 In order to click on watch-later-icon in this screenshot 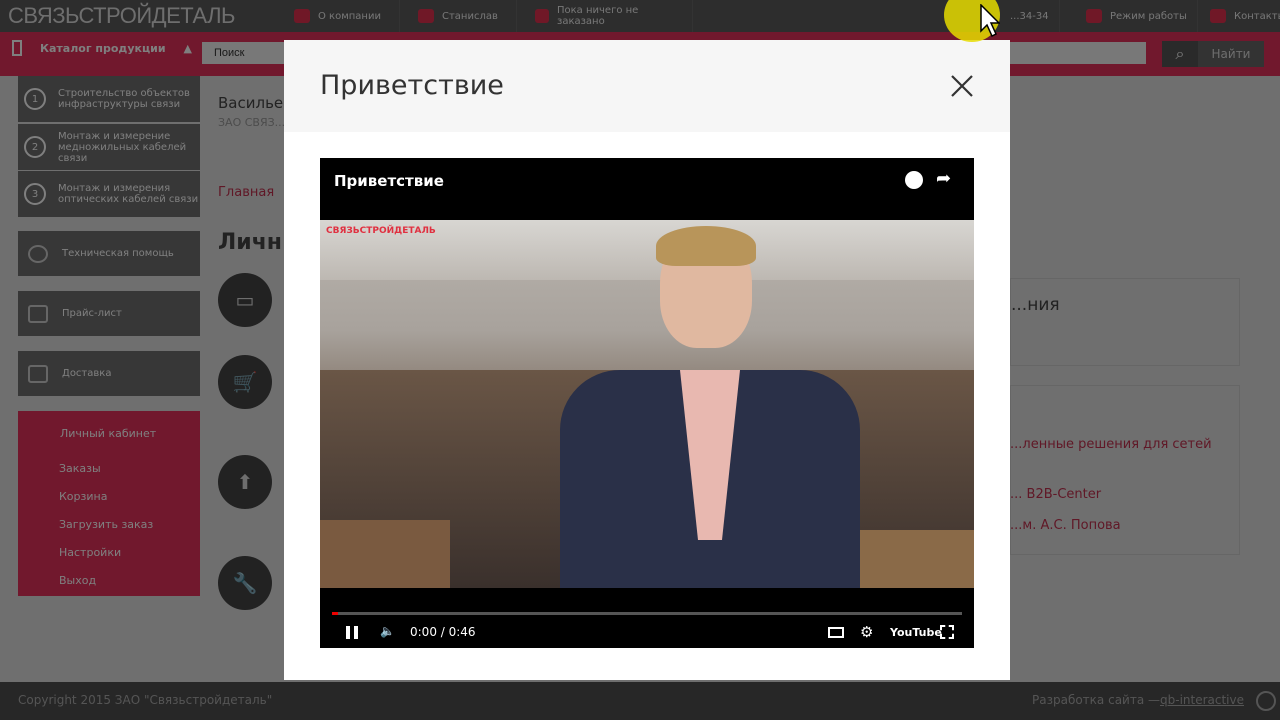, I will do `click(914, 180)`.